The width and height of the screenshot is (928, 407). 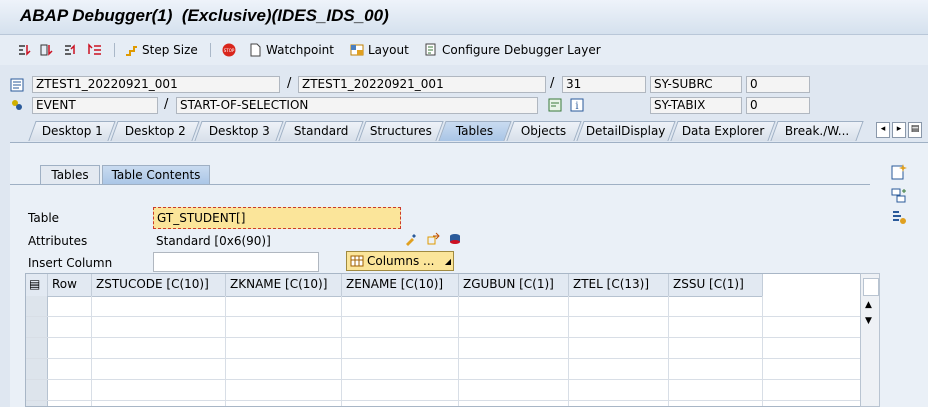 I want to click on swap-tool-icon, so click(x=899, y=196).